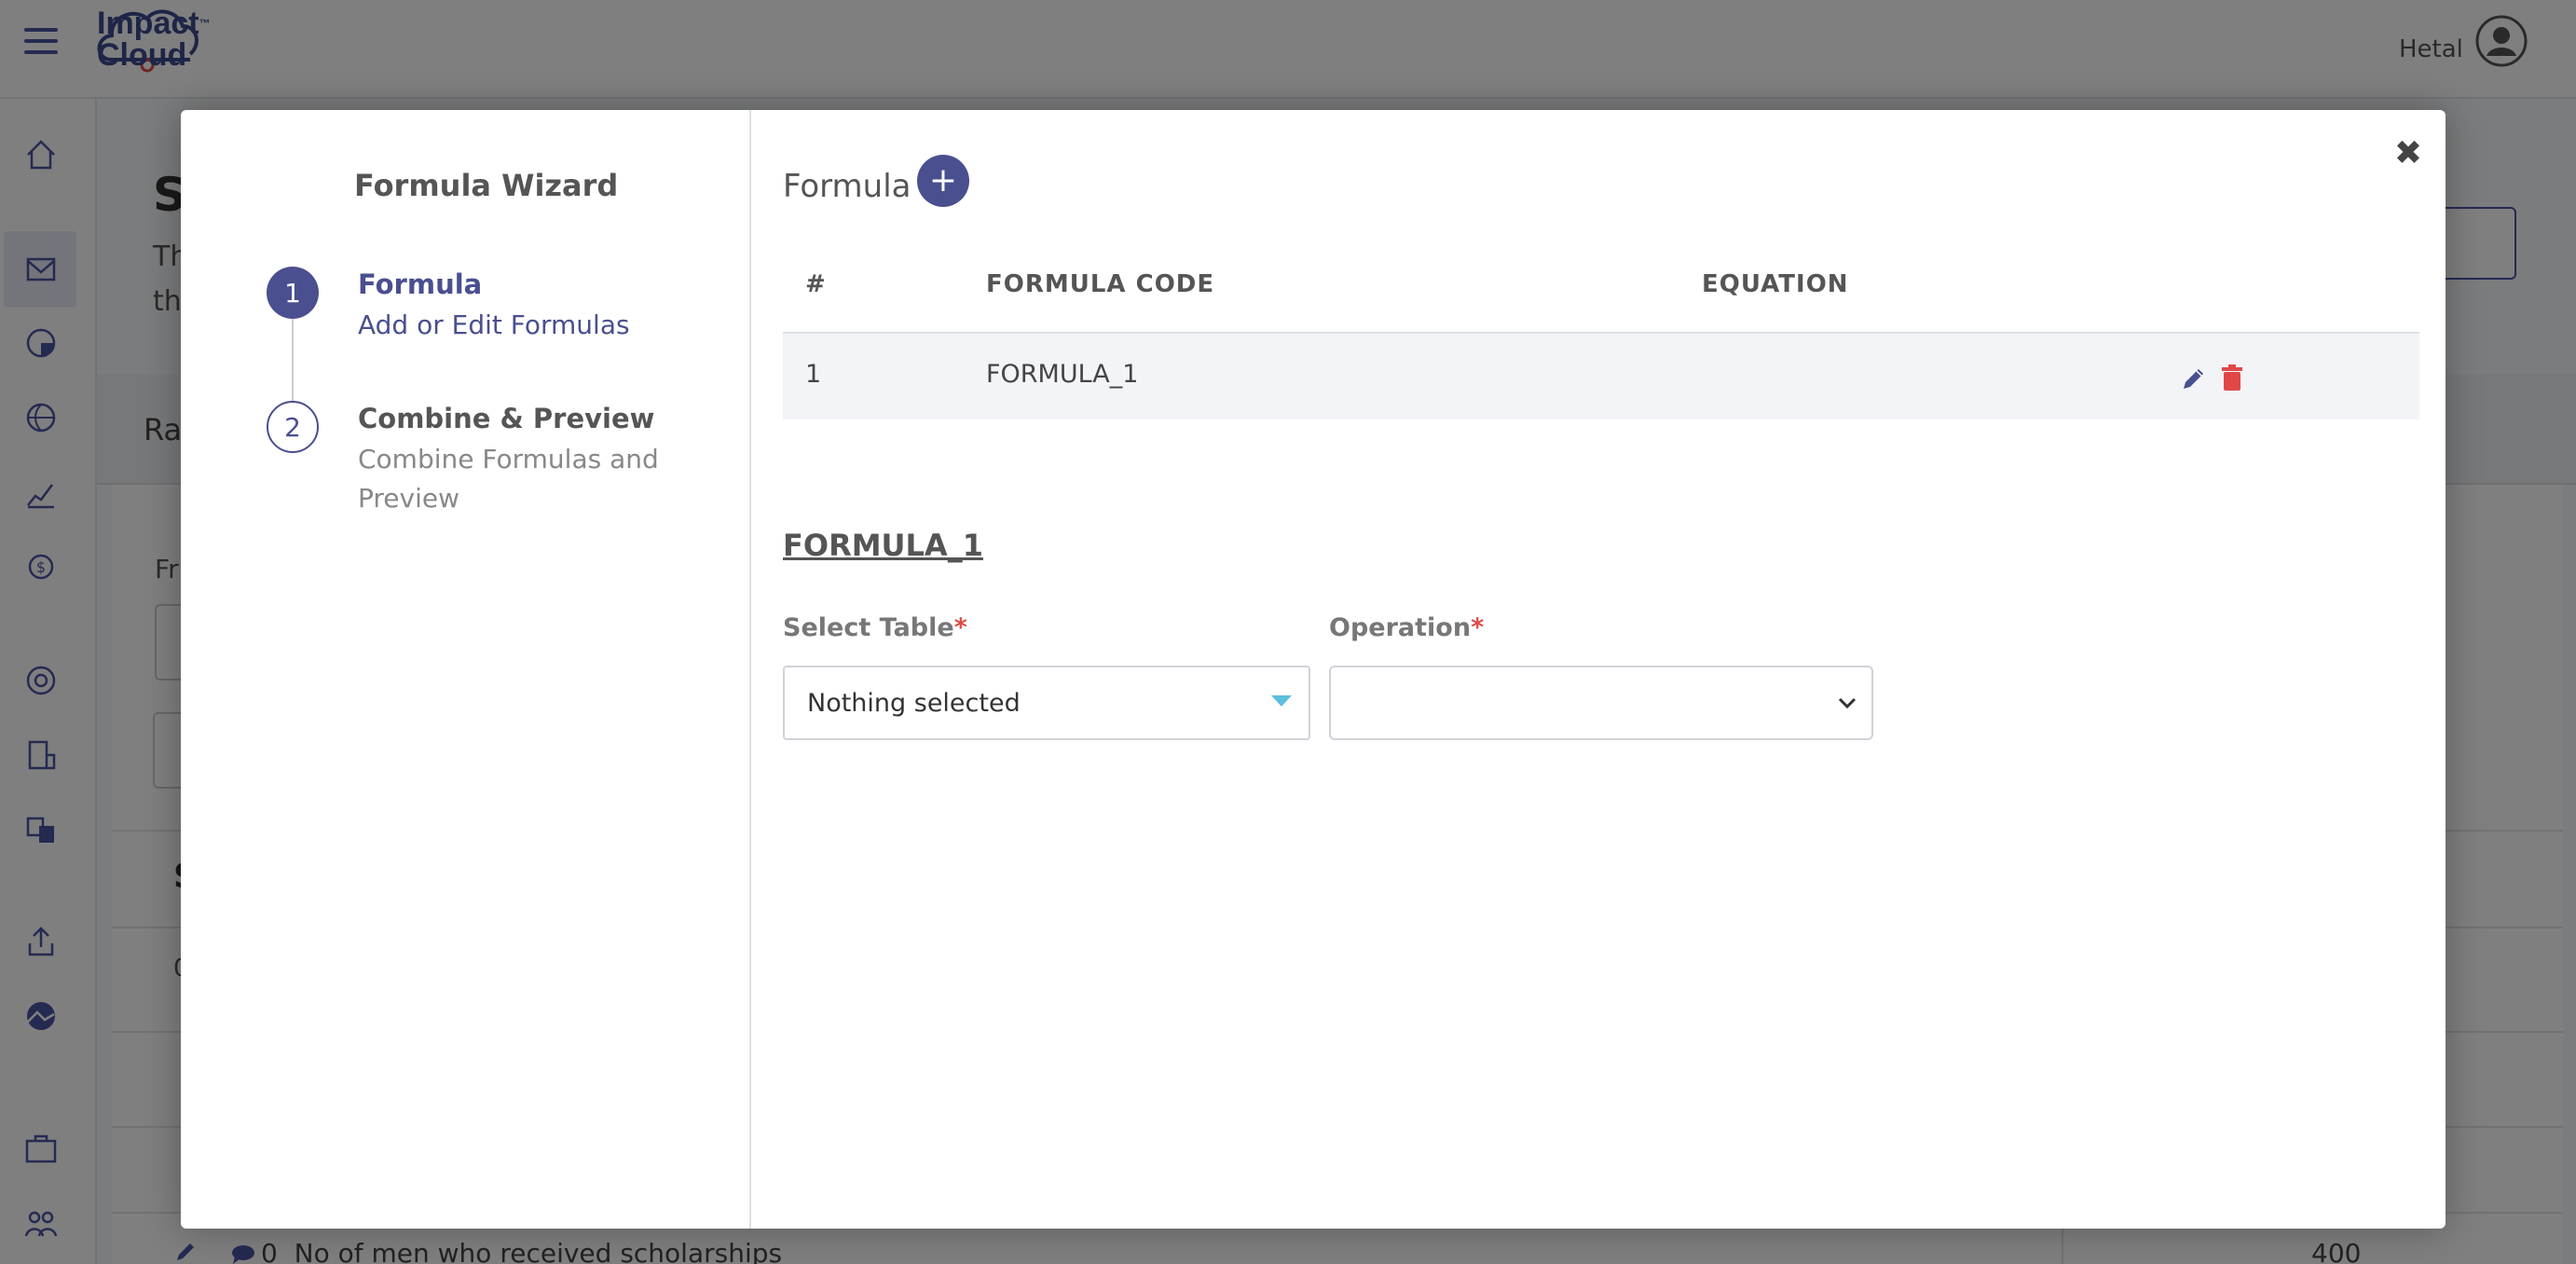 This screenshot has width=2576, height=1264. I want to click on column-header-index: #, so click(816, 284).